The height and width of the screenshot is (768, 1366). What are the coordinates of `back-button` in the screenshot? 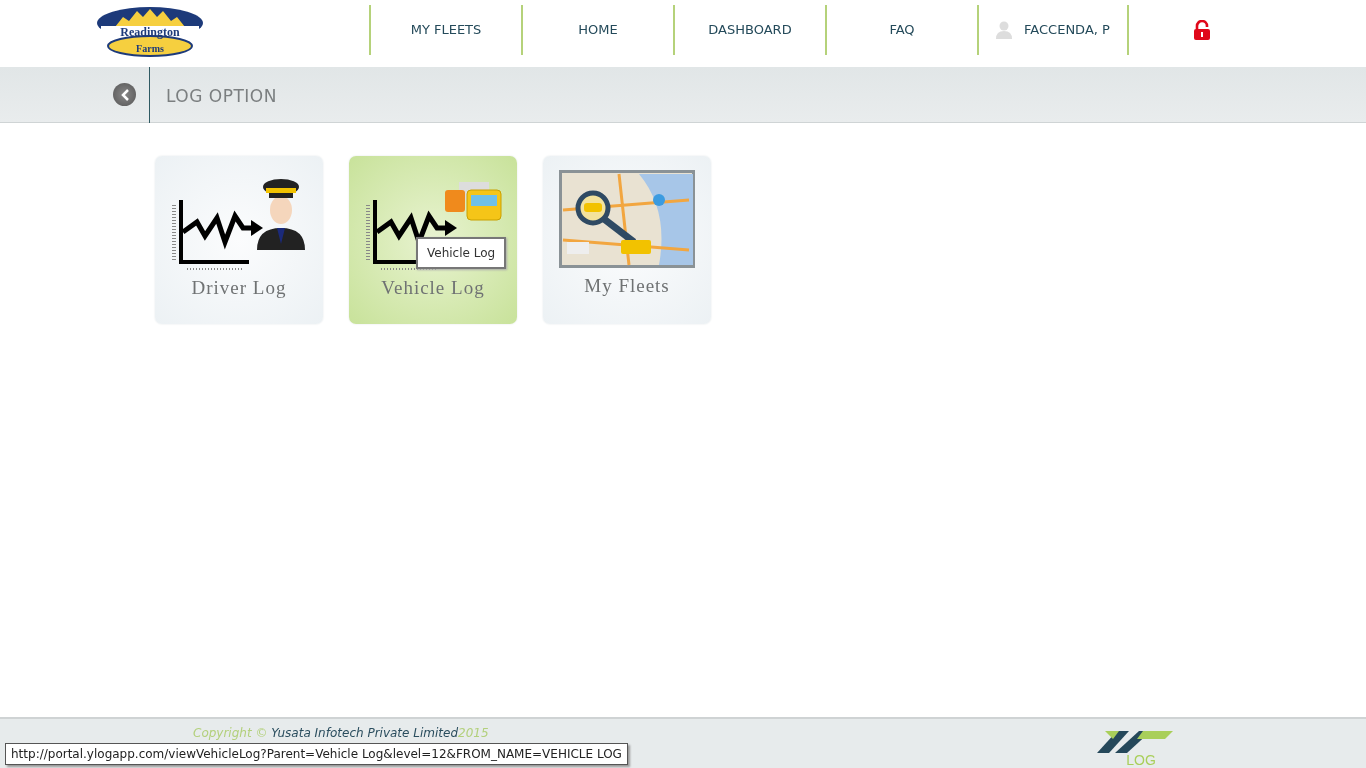 It's located at (124, 94).